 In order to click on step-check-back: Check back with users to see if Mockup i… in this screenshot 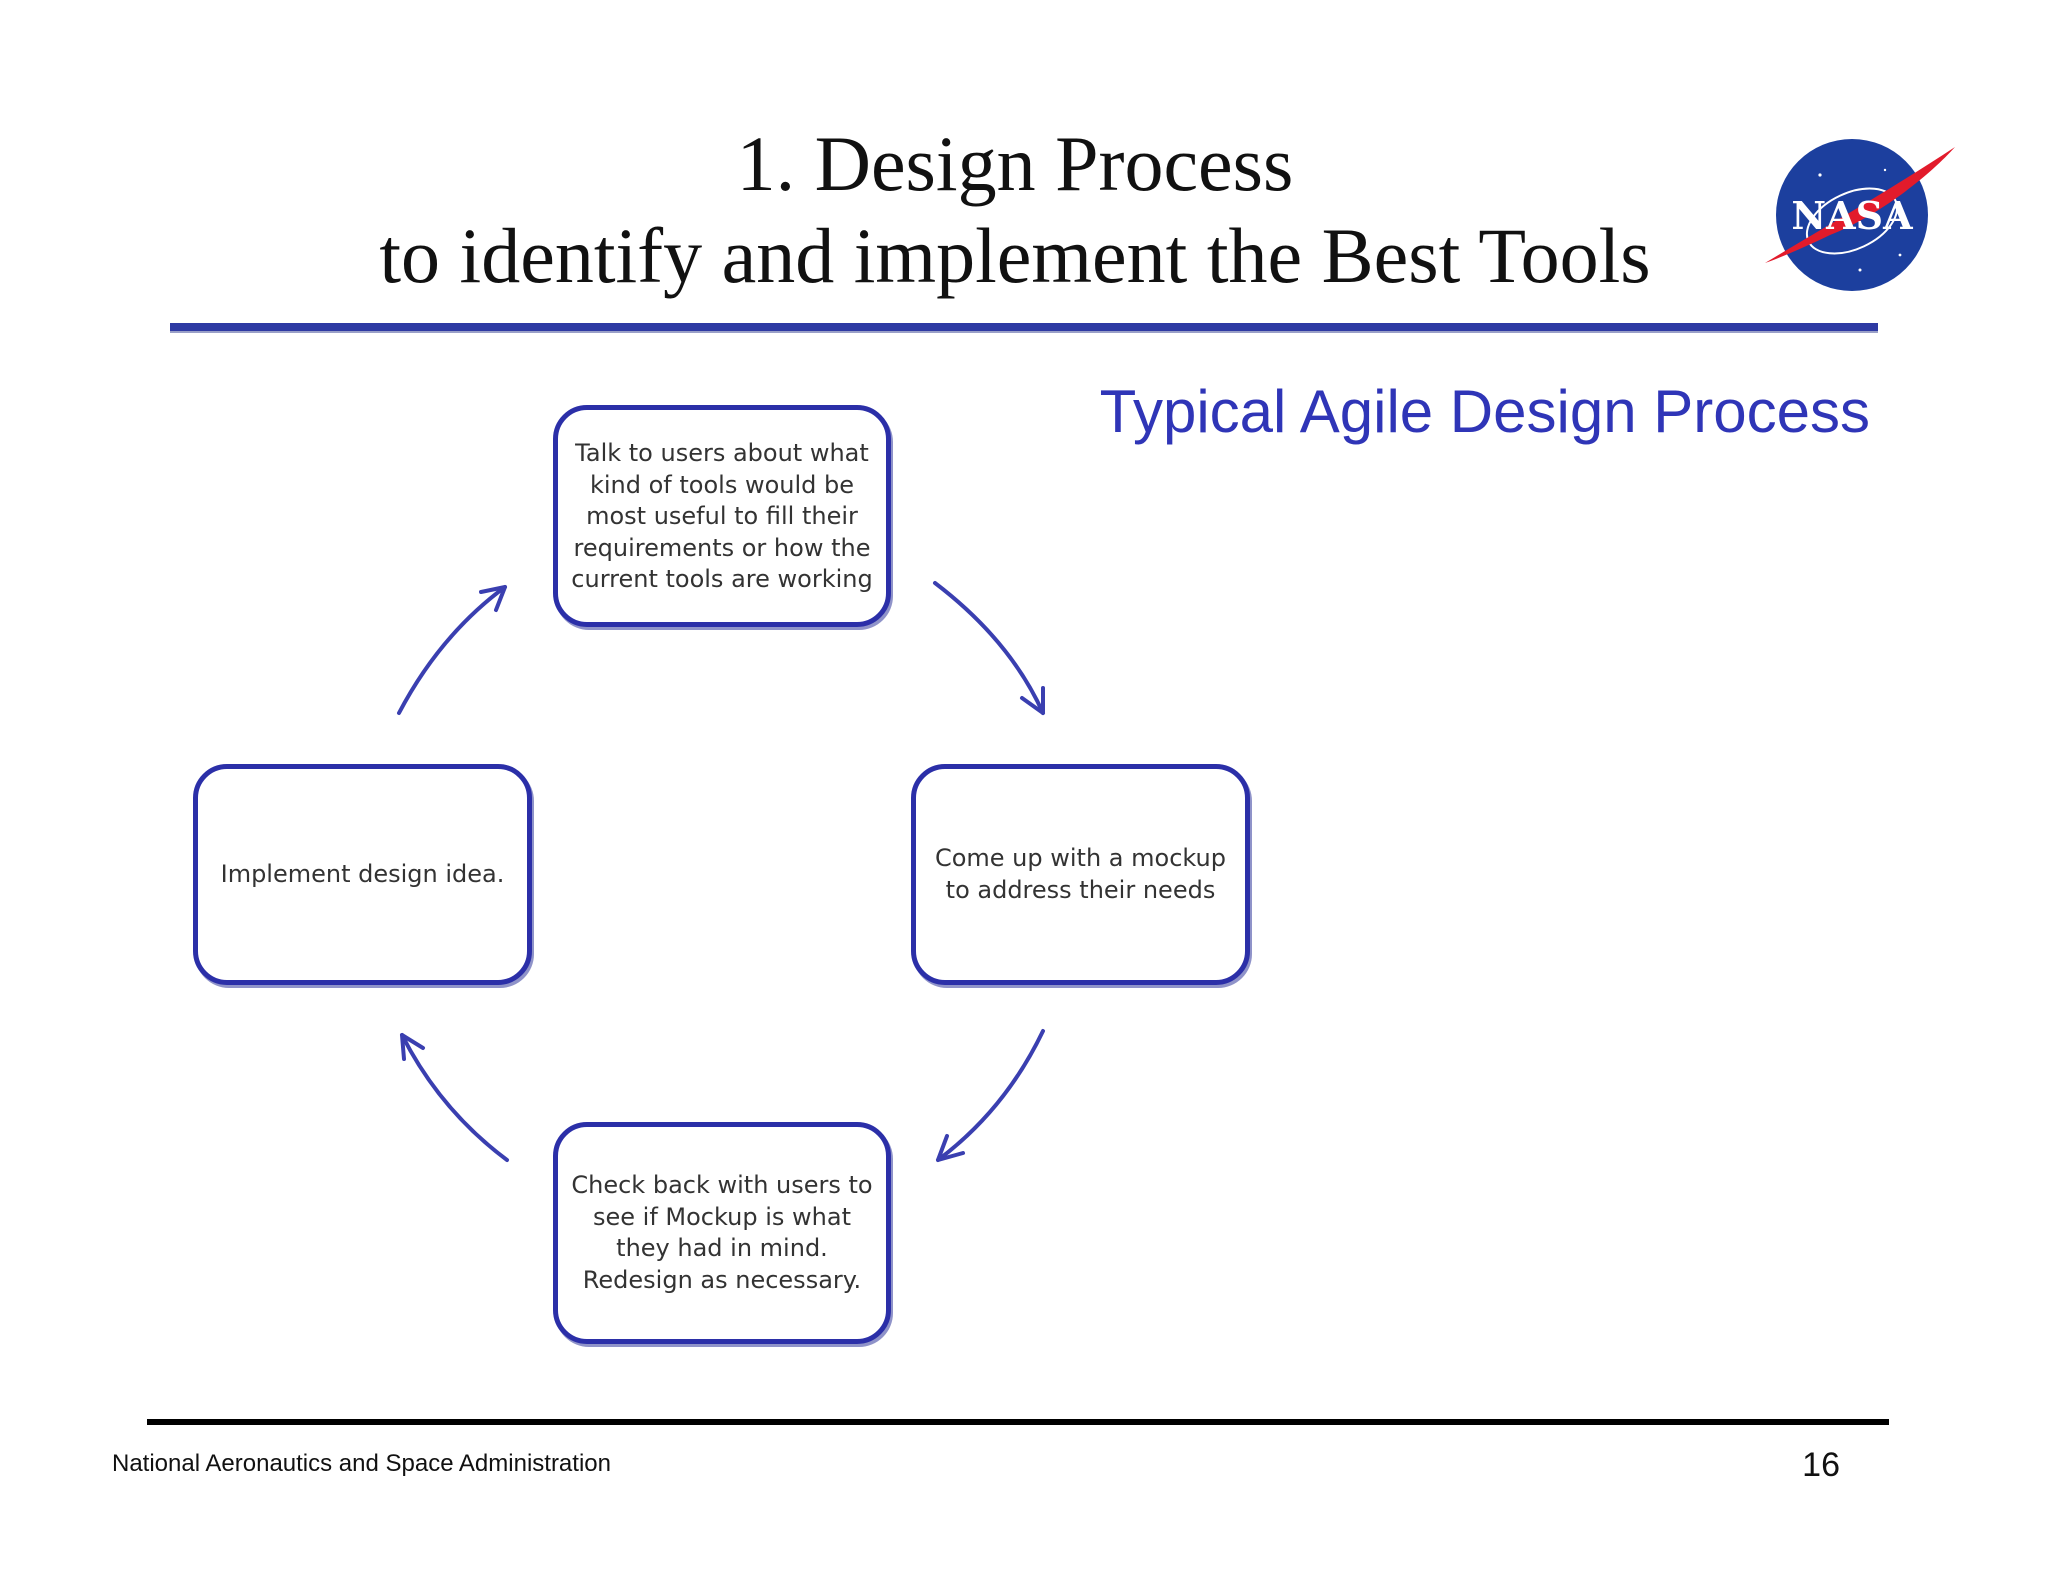, I will do `click(722, 1233)`.